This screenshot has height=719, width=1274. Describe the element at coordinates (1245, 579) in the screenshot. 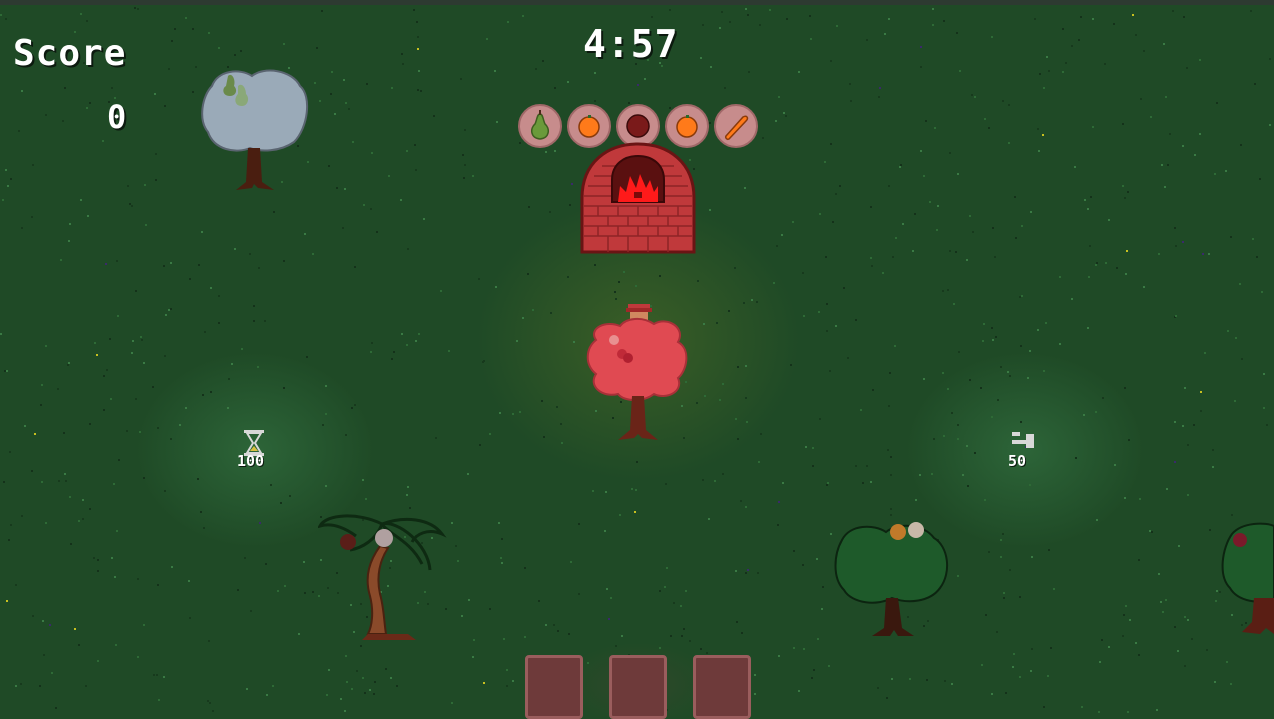

I see `apple-tree` at that location.